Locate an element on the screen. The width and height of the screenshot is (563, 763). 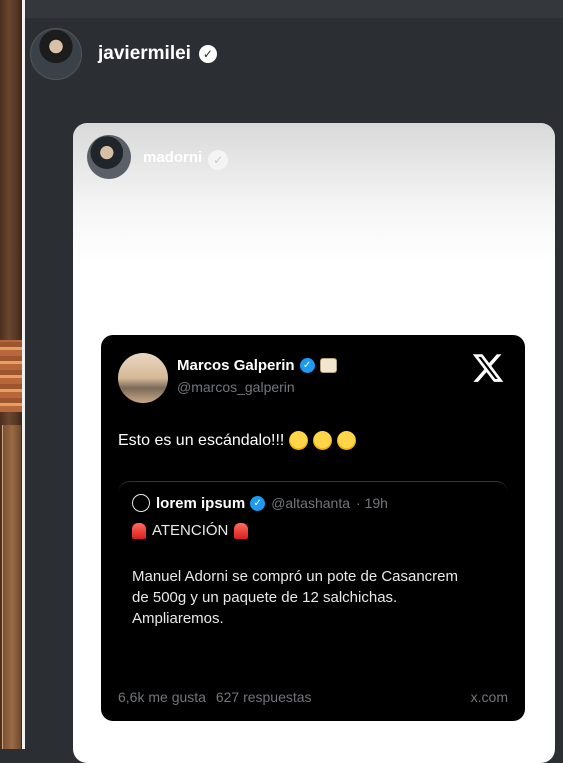
poster-avatar is located at coordinates (56, 54).